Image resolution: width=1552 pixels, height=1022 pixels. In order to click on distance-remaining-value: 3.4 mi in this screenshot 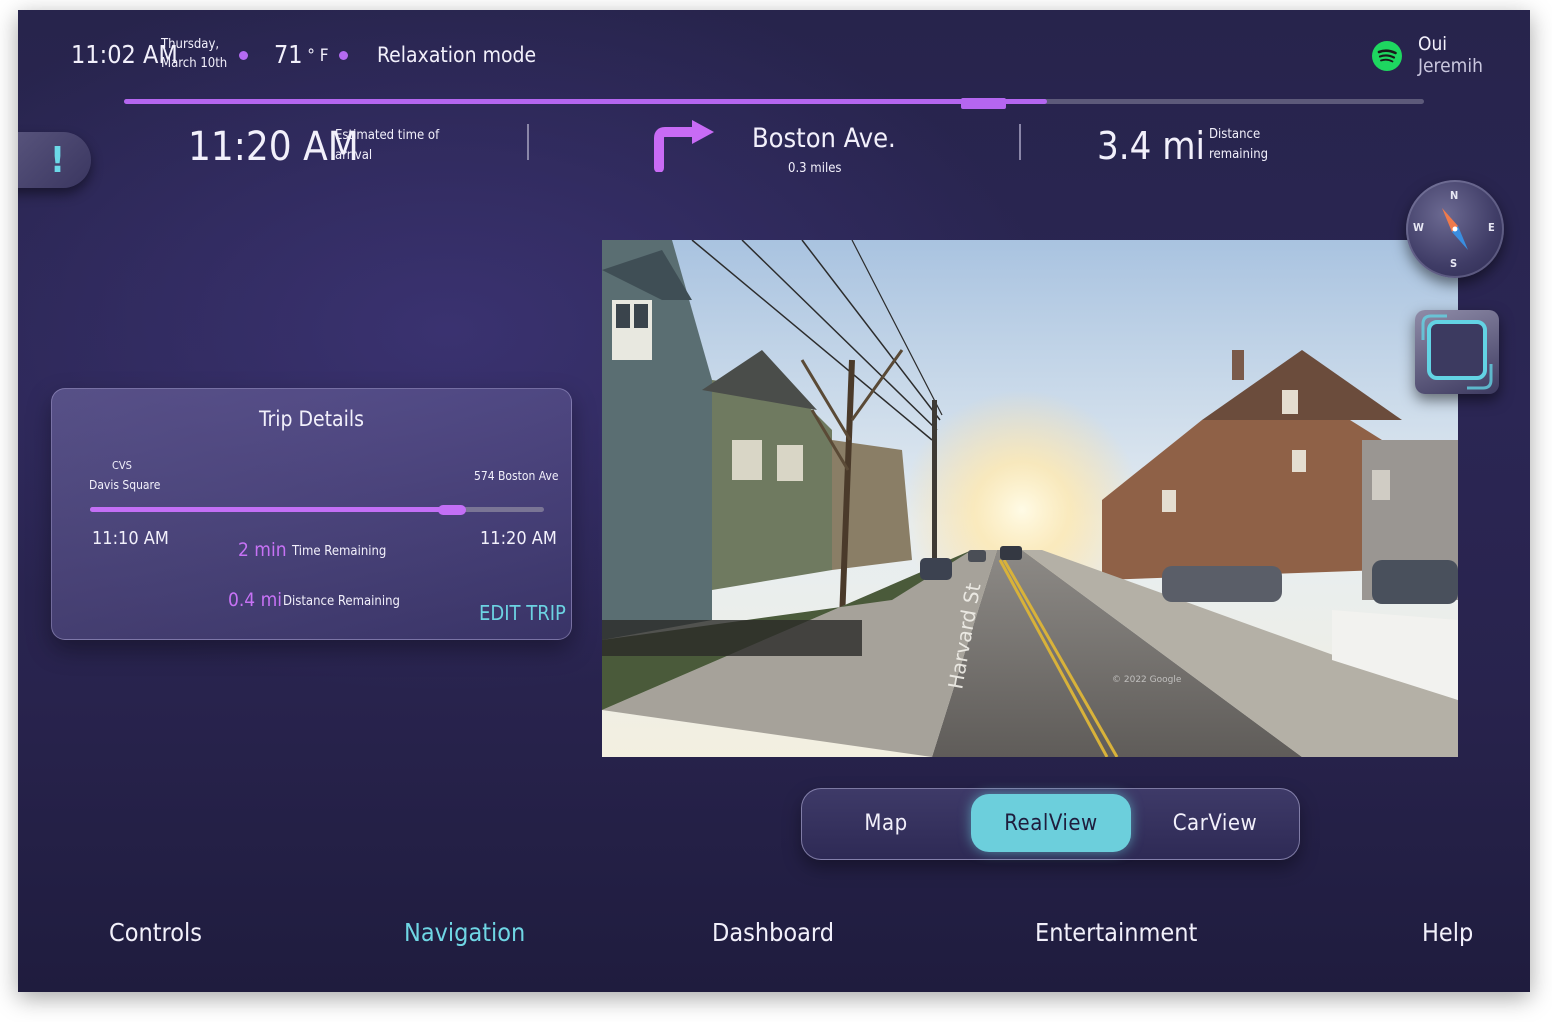, I will do `click(1151, 146)`.